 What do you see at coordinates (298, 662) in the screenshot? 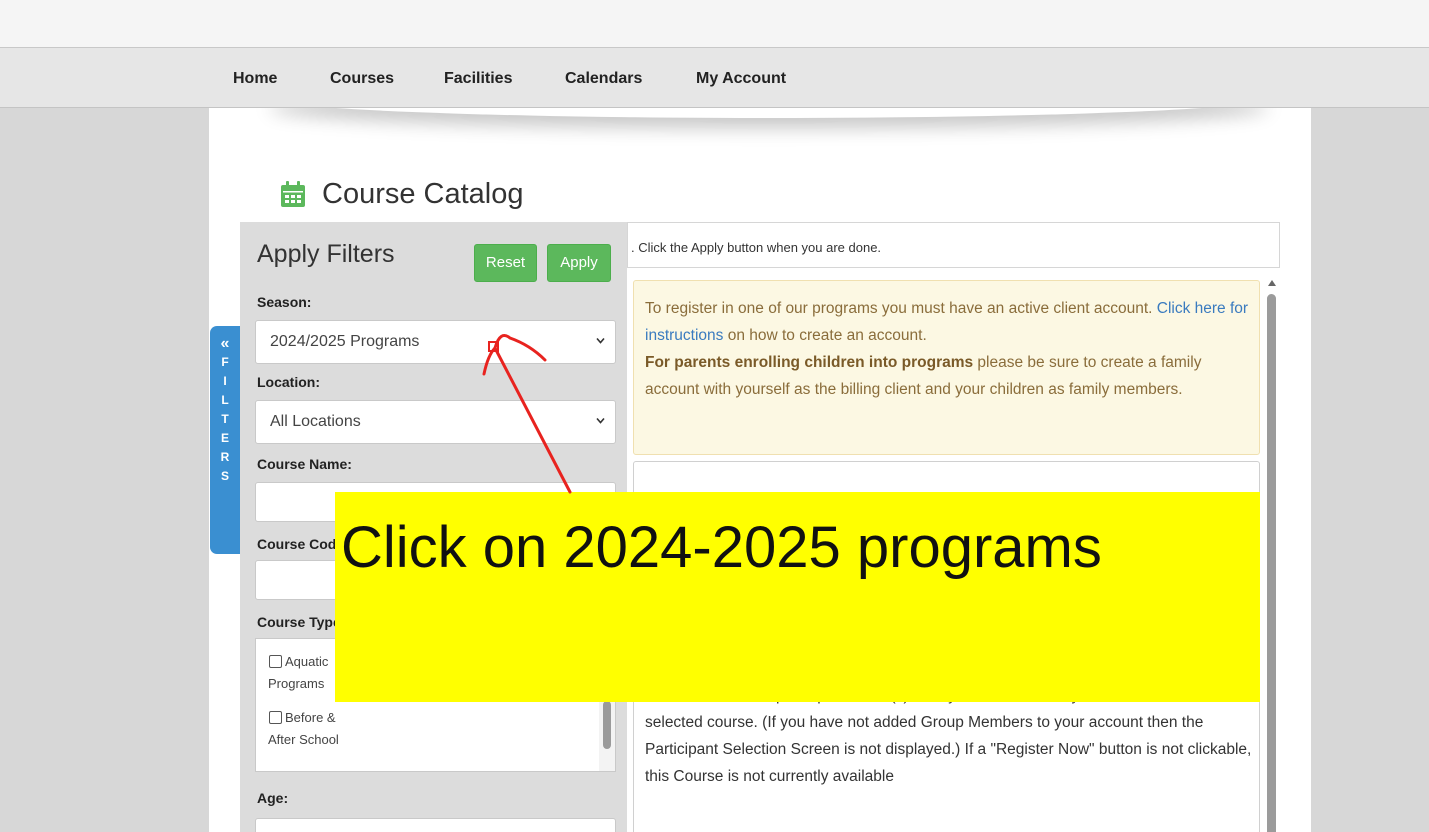
I see `course-type-item: Aquatic` at bounding box center [298, 662].